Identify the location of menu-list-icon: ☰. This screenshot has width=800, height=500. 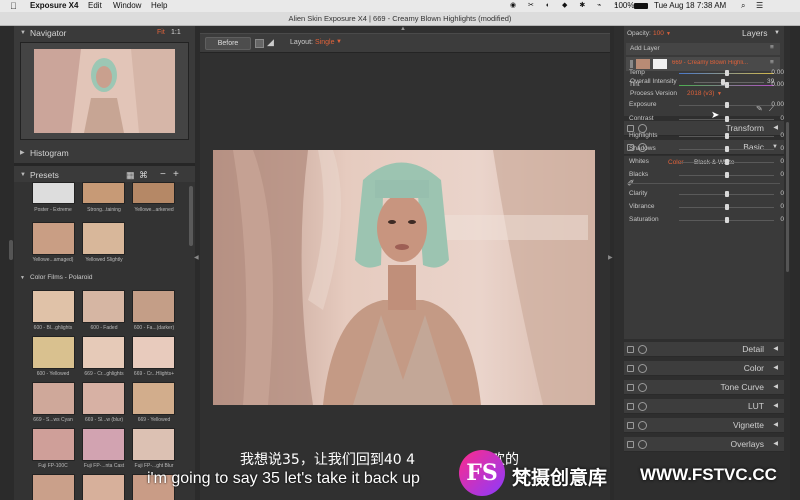
(759, 6).